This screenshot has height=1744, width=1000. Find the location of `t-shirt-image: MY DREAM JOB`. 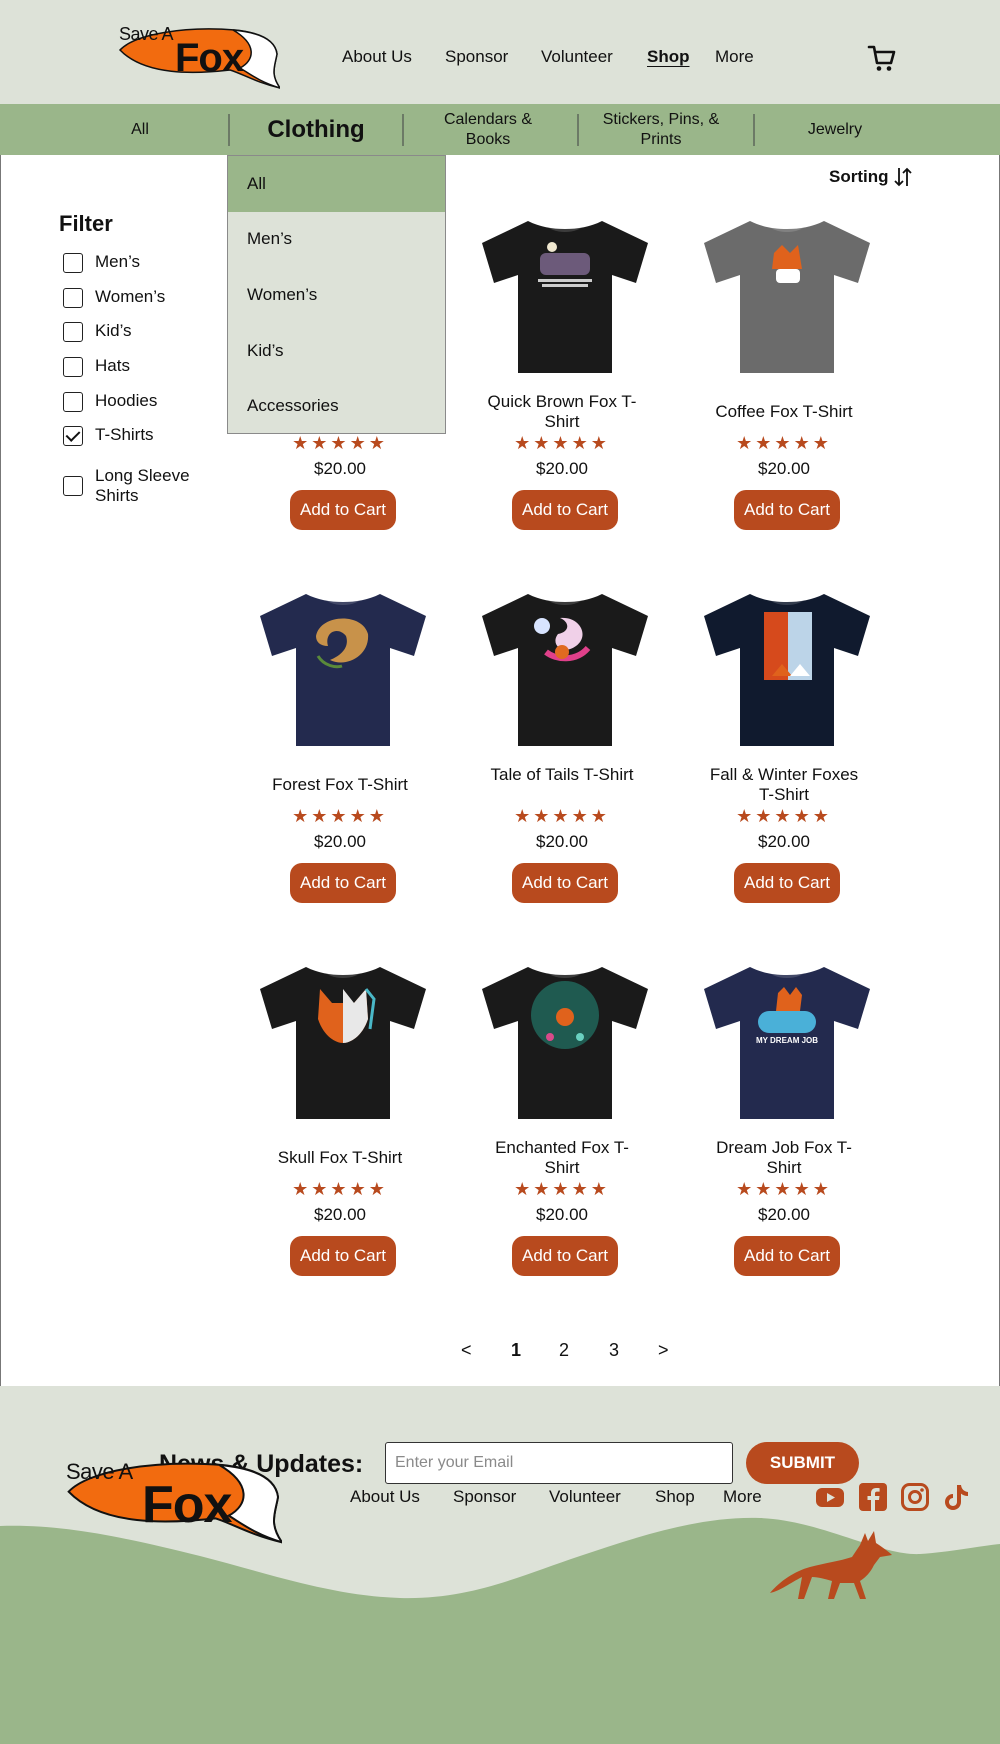

t-shirt-image: MY DREAM JOB is located at coordinates (787, 1041).